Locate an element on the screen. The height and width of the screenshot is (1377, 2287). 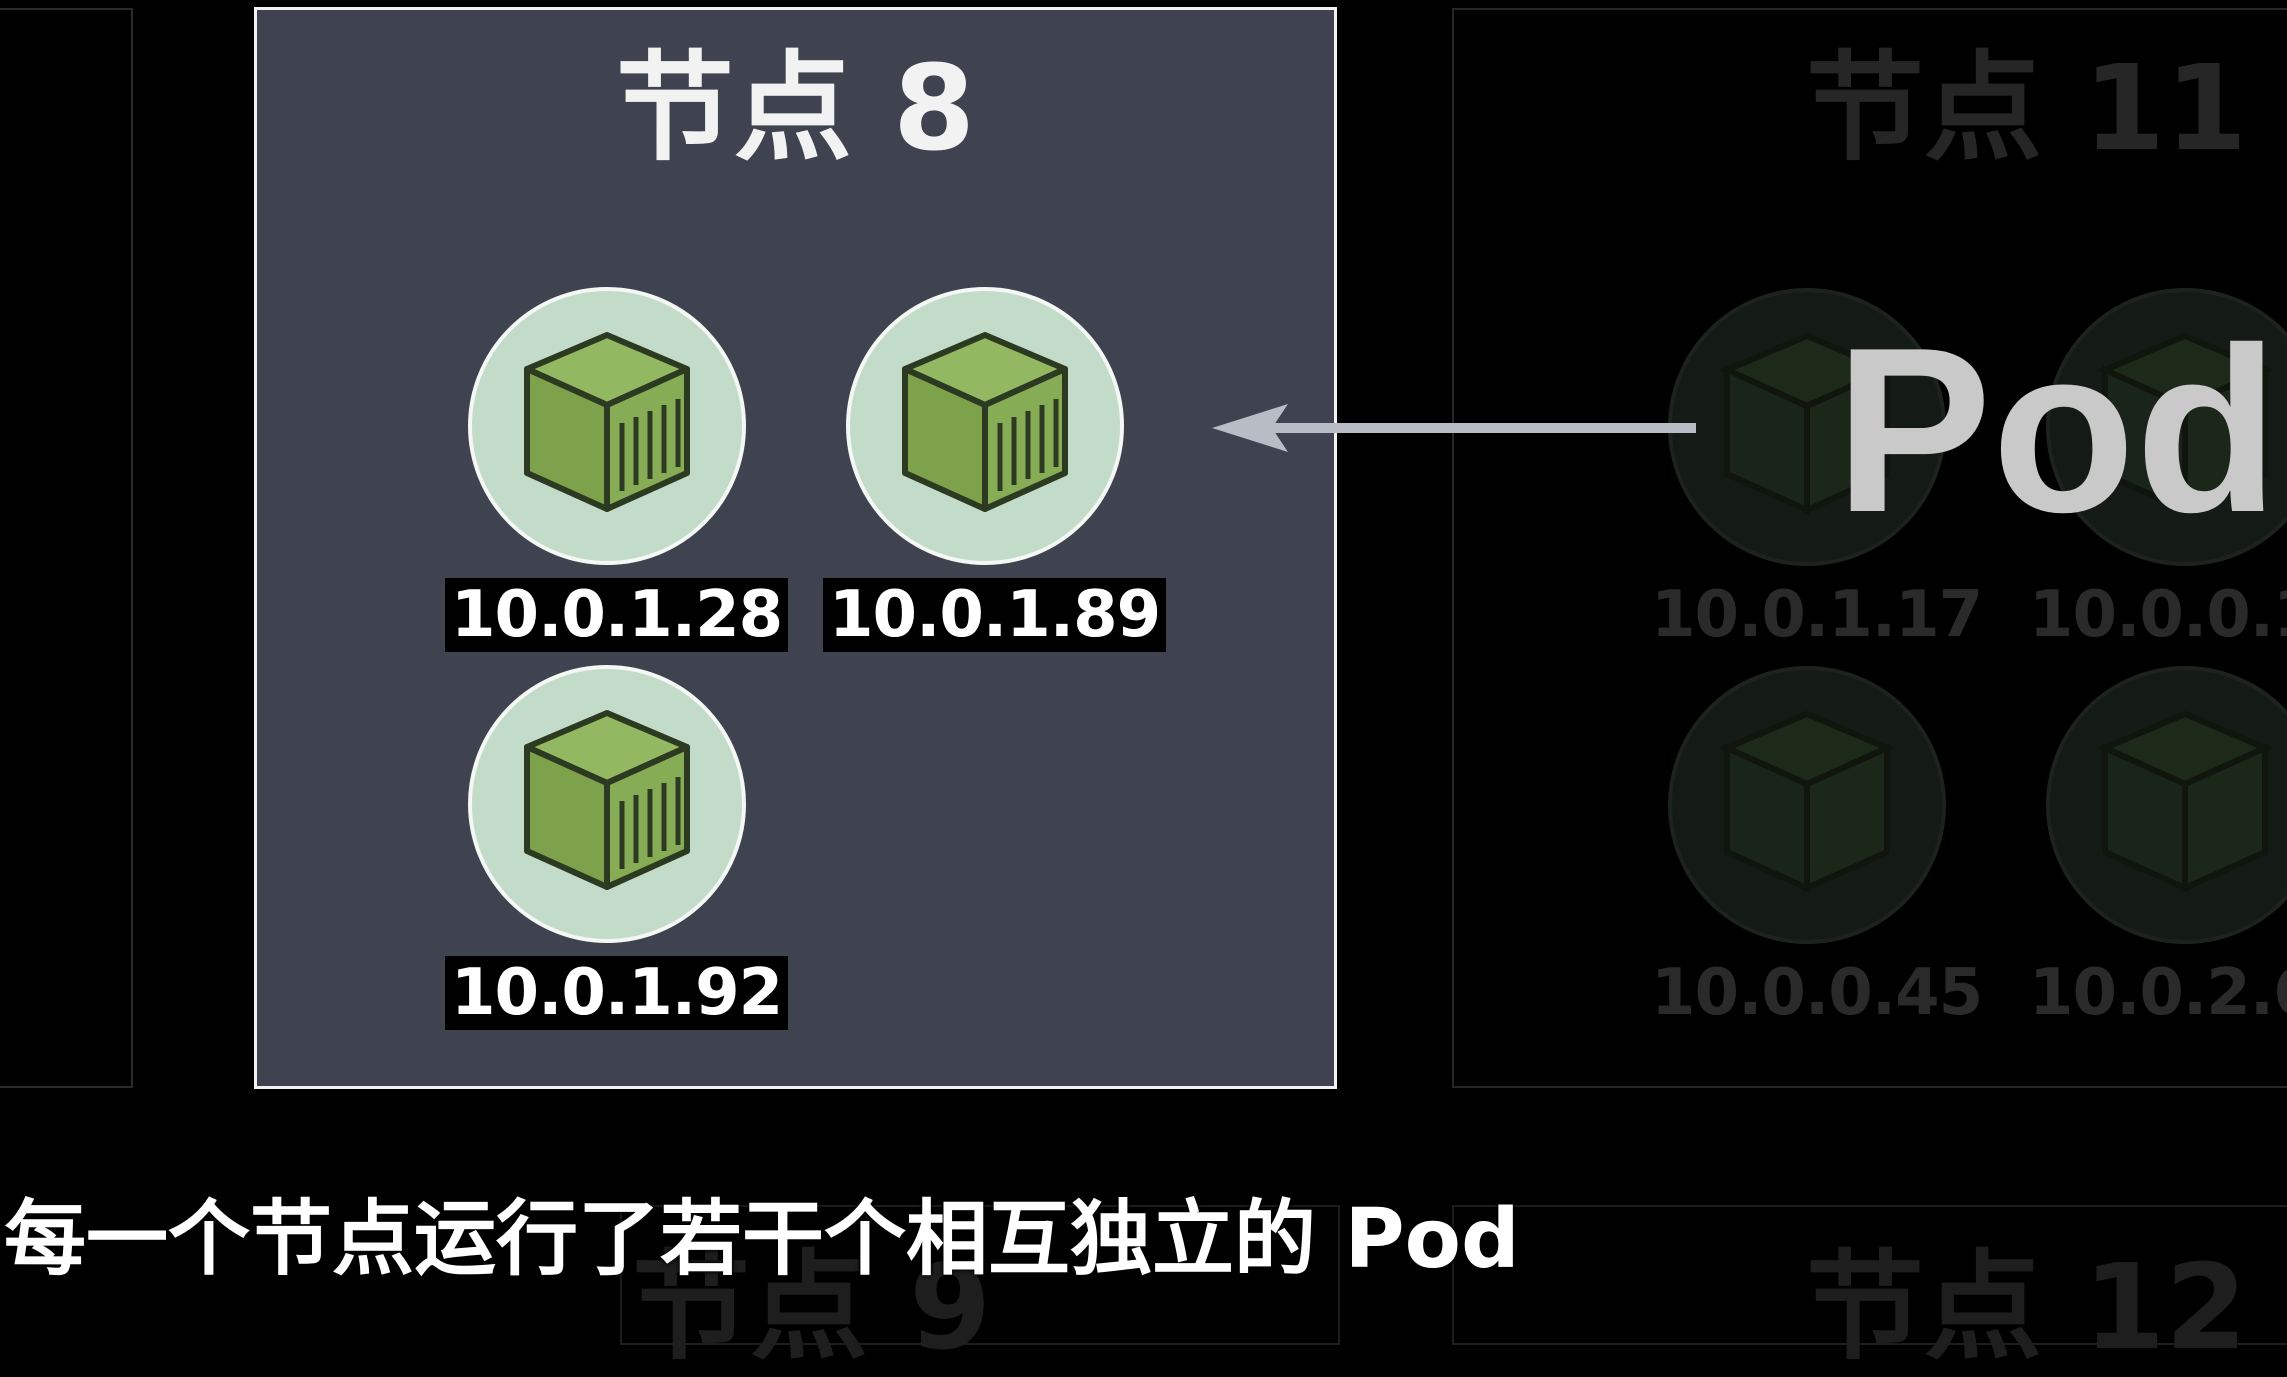
pod-label: Pod is located at coordinates (2057, 429).